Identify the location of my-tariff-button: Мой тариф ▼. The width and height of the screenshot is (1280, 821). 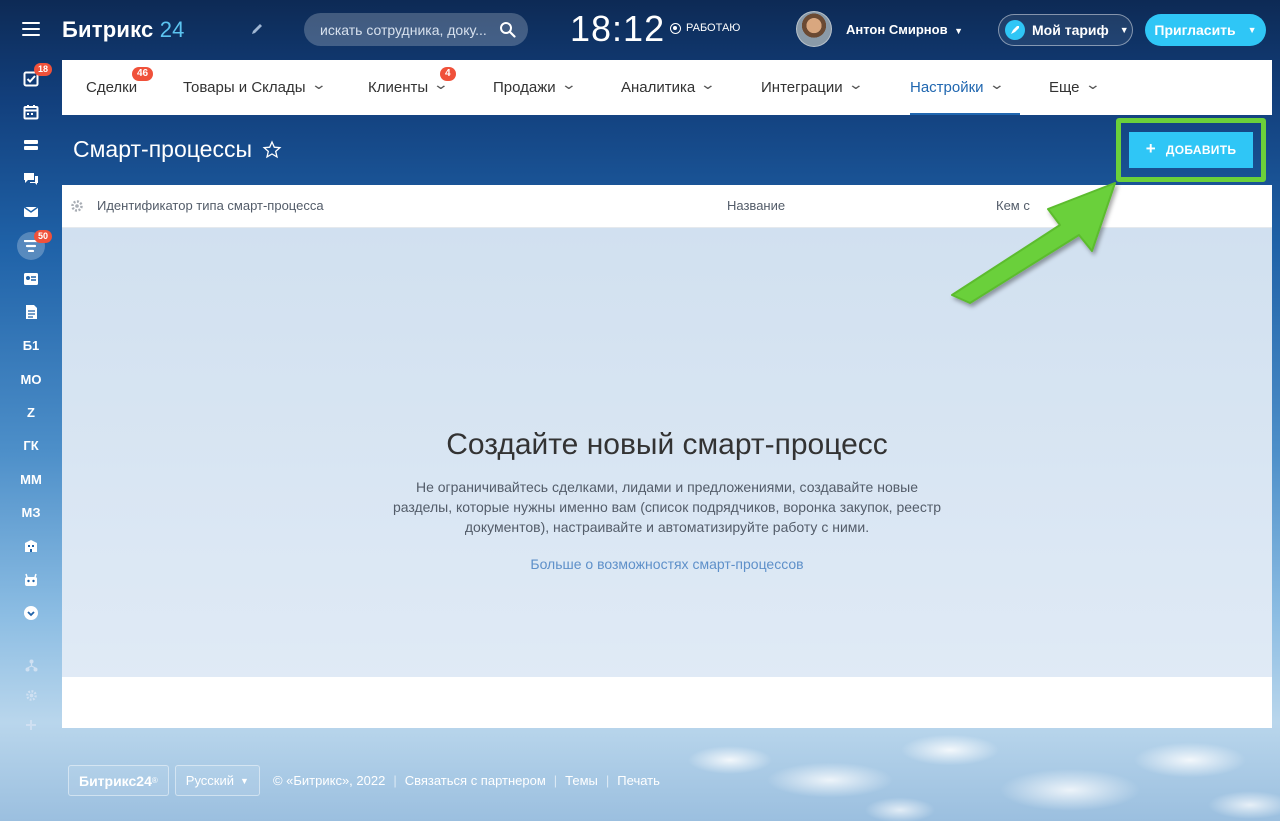
(1065, 30).